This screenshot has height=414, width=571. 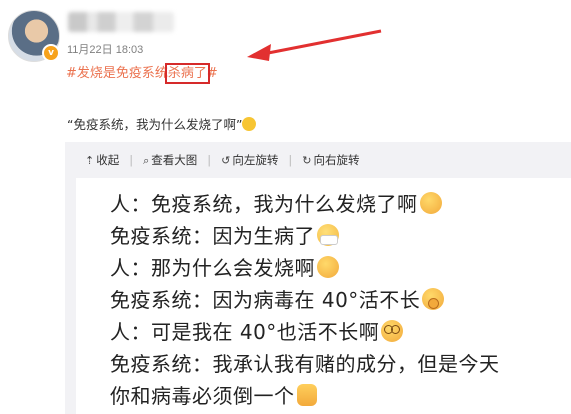 What do you see at coordinates (336, 160) in the screenshot?
I see `rotate-right-label: 向右旋转` at bounding box center [336, 160].